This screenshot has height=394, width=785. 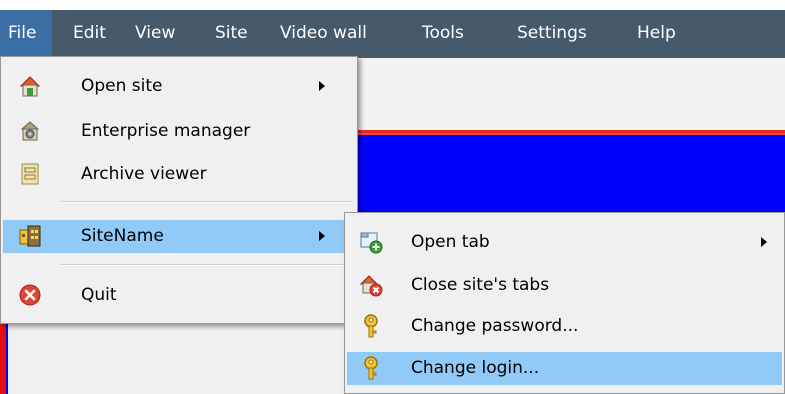 What do you see at coordinates (323, 34) in the screenshot?
I see `menu-video-wall: Video wall` at bounding box center [323, 34].